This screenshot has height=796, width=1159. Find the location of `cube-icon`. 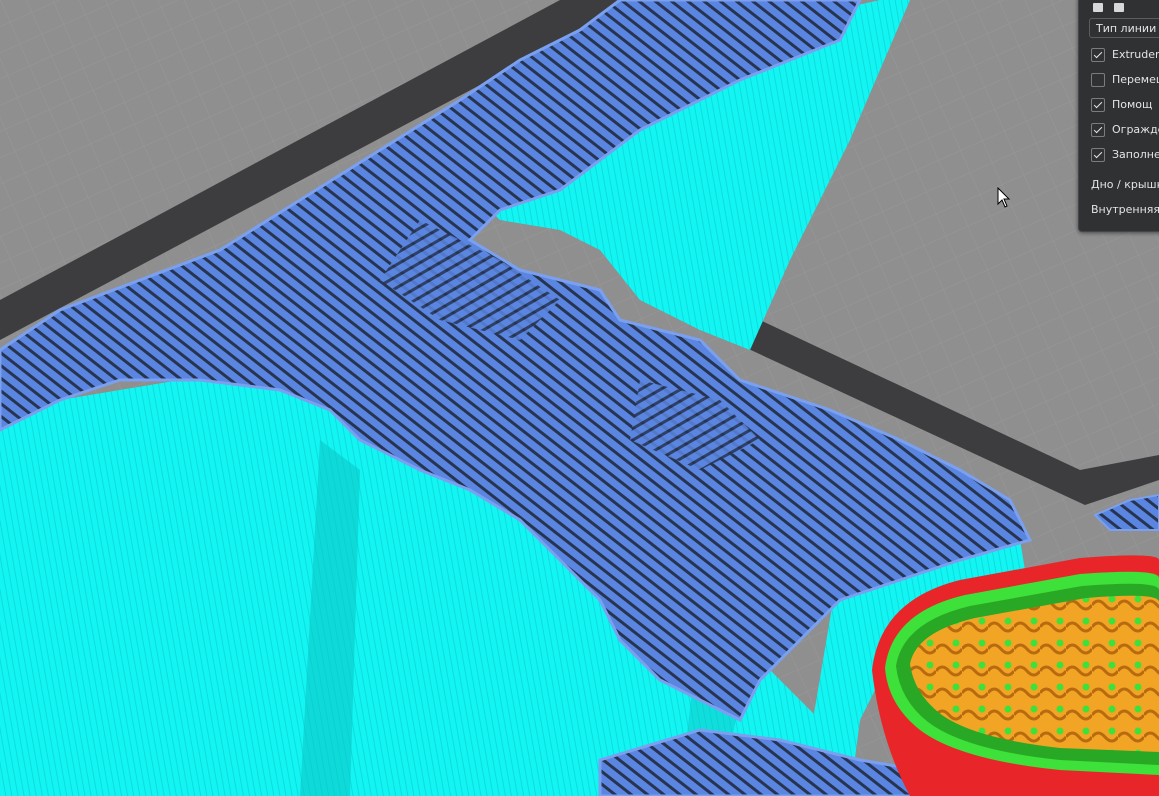

cube-icon is located at coordinates (1098, 7).